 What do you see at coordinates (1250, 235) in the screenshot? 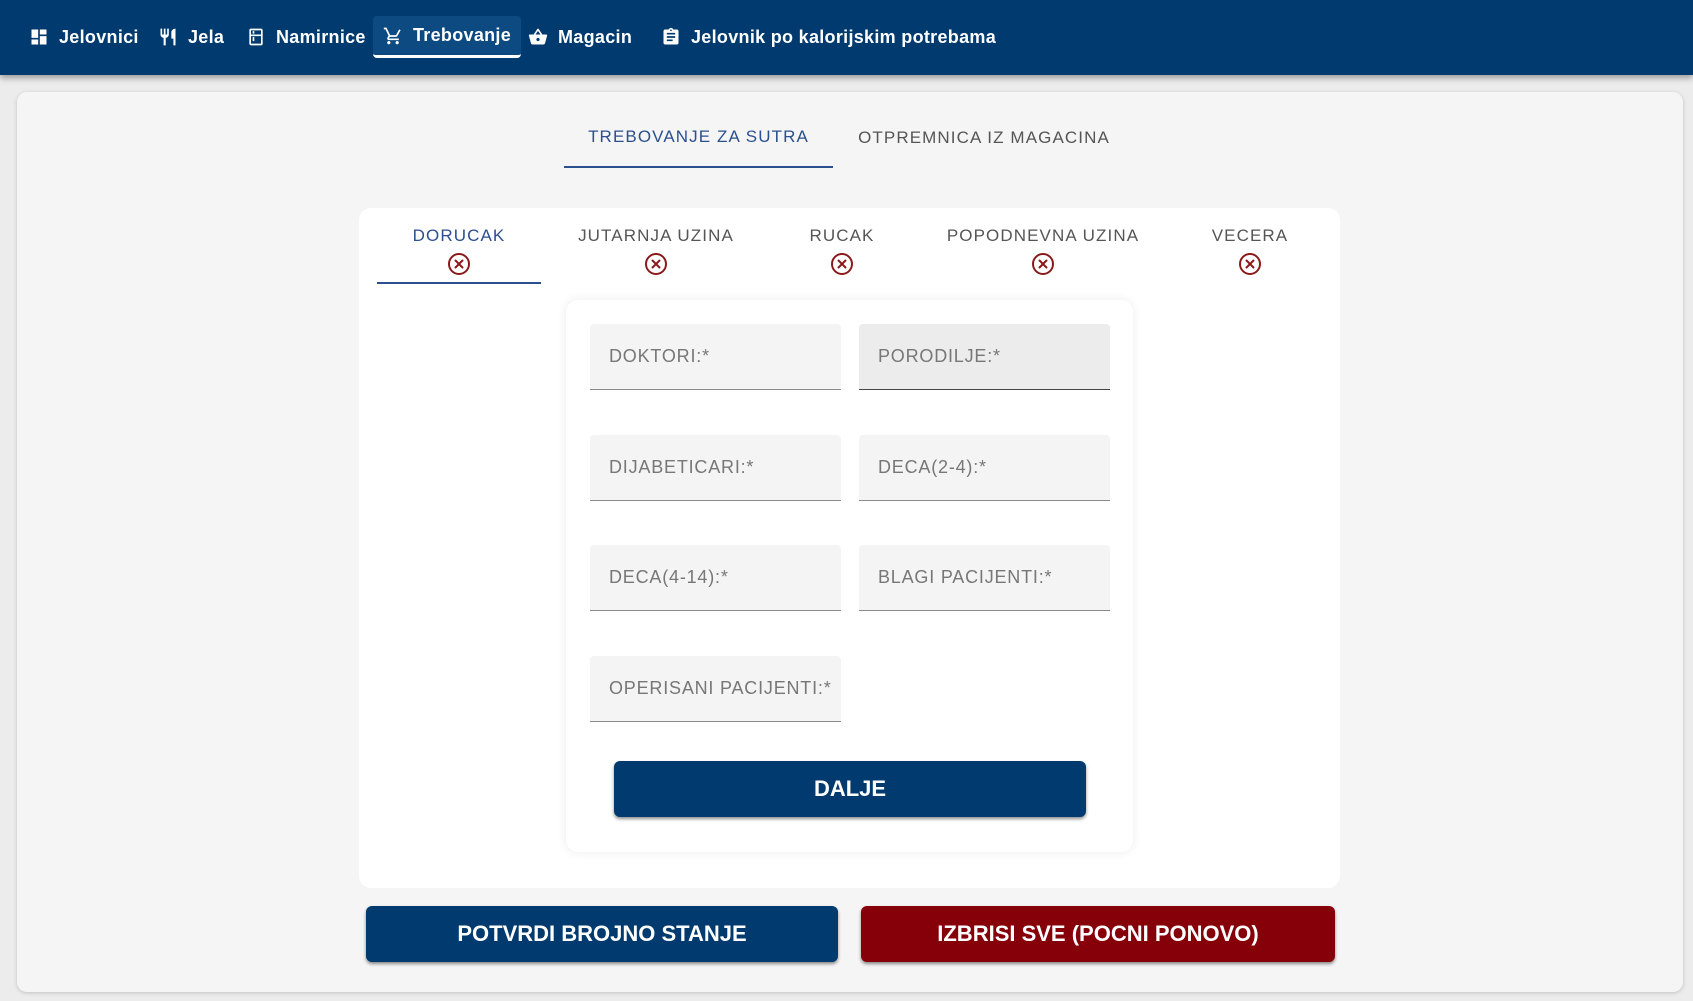
I see `meal-tab-label: VECERA` at bounding box center [1250, 235].